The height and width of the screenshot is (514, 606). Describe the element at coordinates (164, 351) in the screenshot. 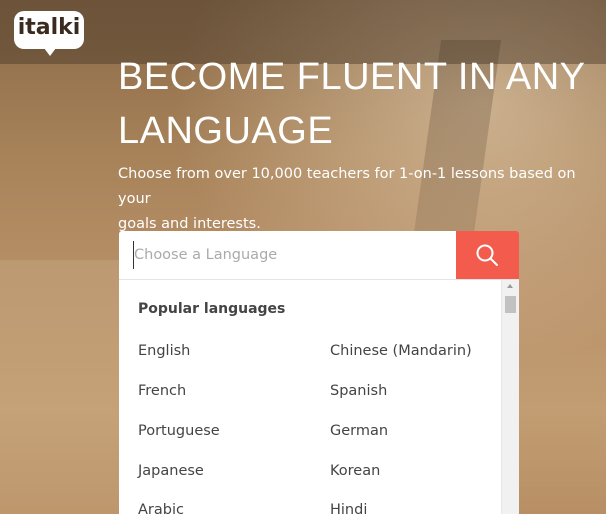

I see `language-option-english: English` at that location.